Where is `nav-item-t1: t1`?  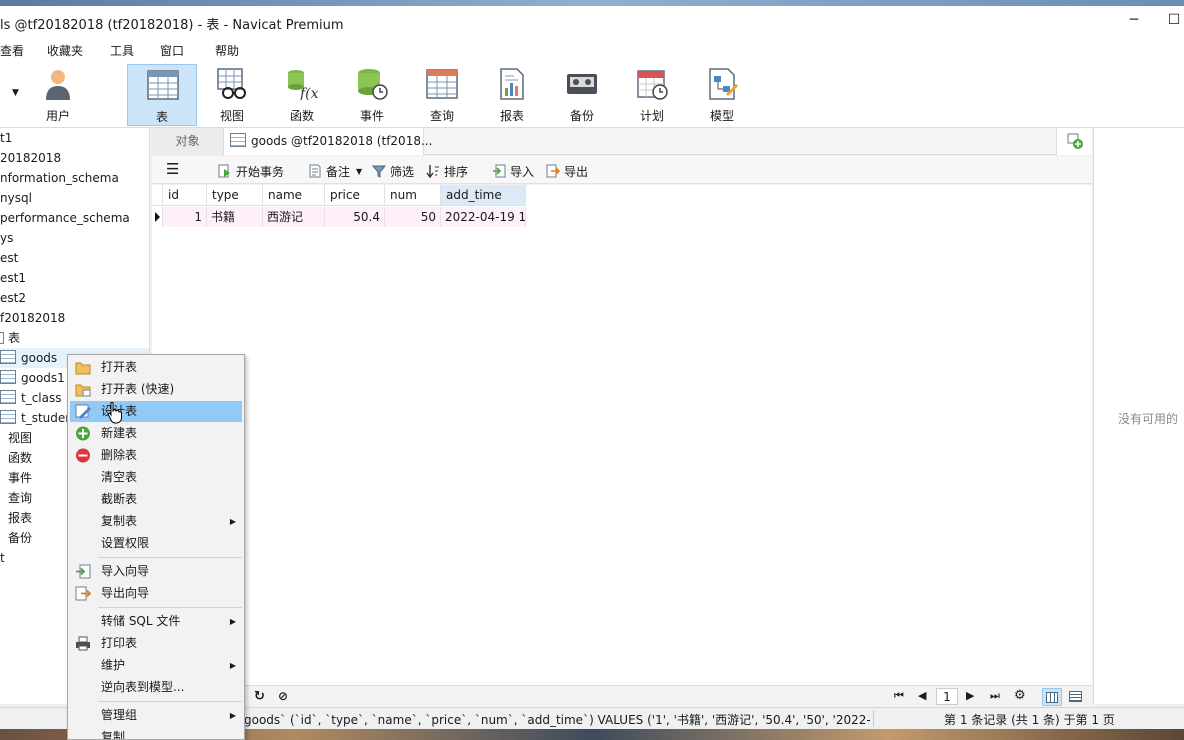
nav-item-t1: t1 is located at coordinates (6, 138).